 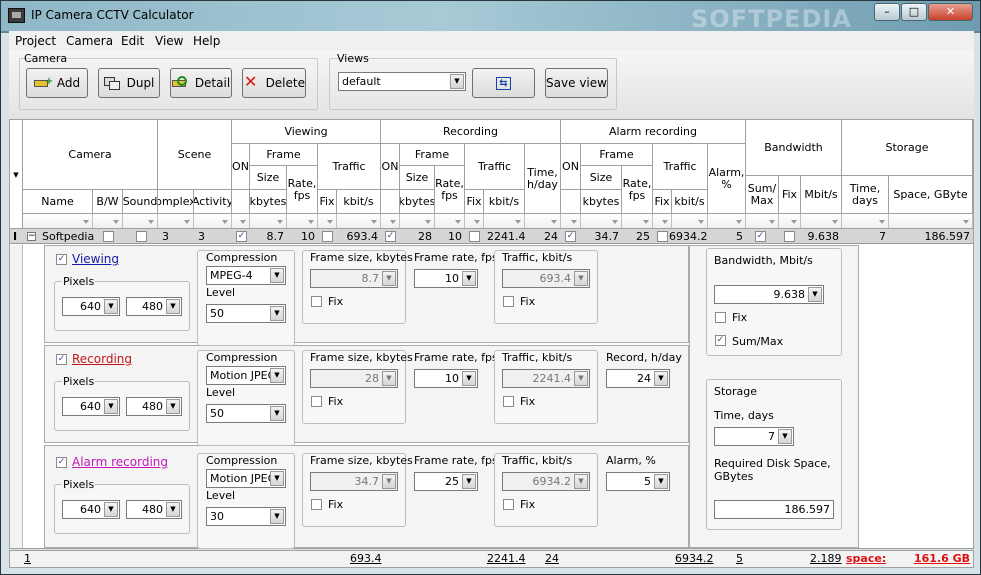 What do you see at coordinates (942, 558) in the screenshot?
I see `space-total-value: 161.6 GB` at bounding box center [942, 558].